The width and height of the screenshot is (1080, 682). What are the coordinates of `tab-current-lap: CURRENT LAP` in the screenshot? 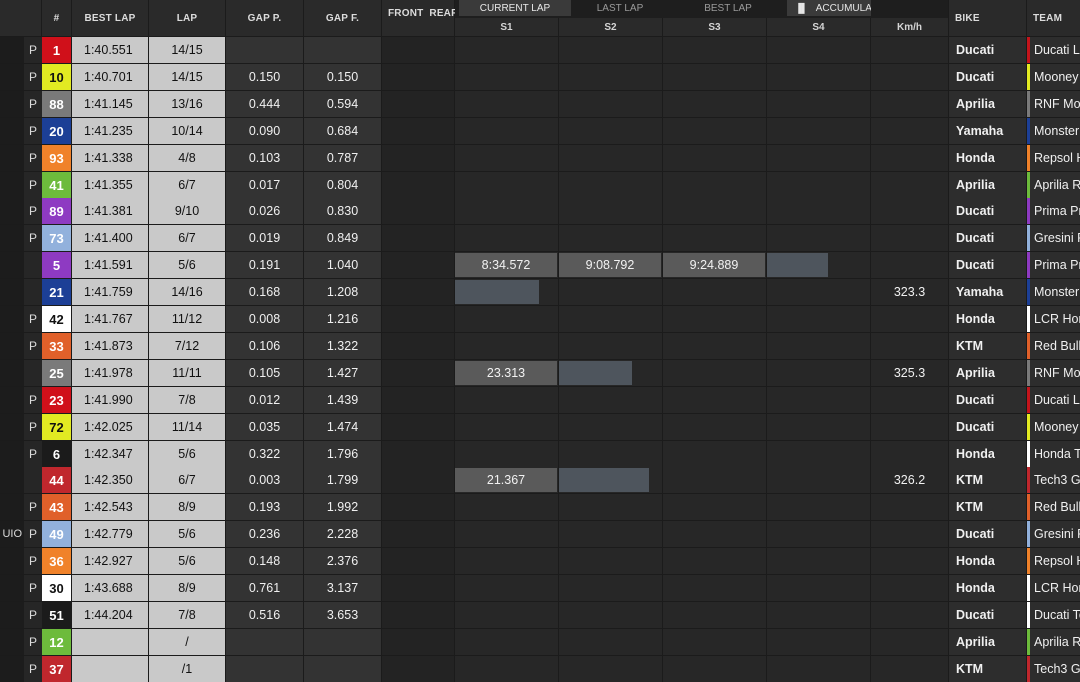 It's located at (515, 8).